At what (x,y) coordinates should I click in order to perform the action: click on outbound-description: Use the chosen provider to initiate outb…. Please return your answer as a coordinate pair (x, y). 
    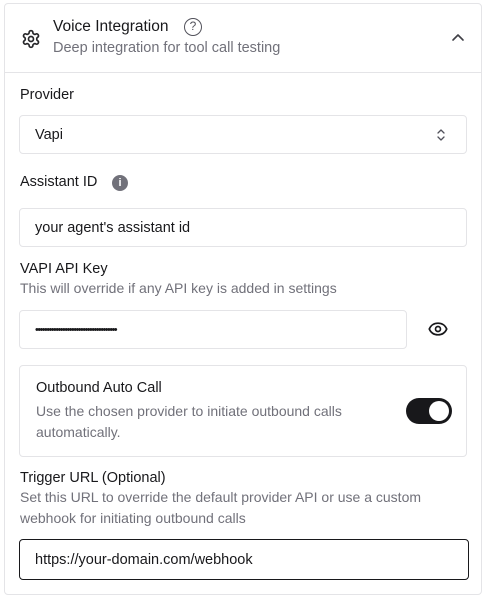
    Looking at the image, I should click on (189, 421).